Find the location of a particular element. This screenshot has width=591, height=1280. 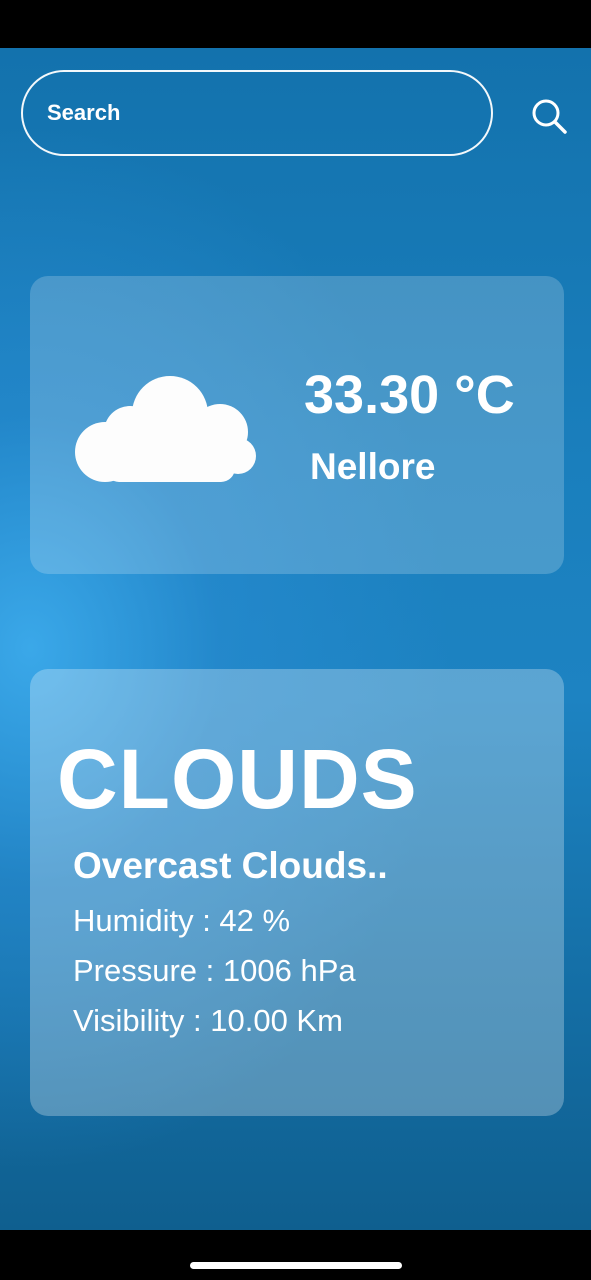

weather-condition: CLOUDS is located at coordinates (237, 779).